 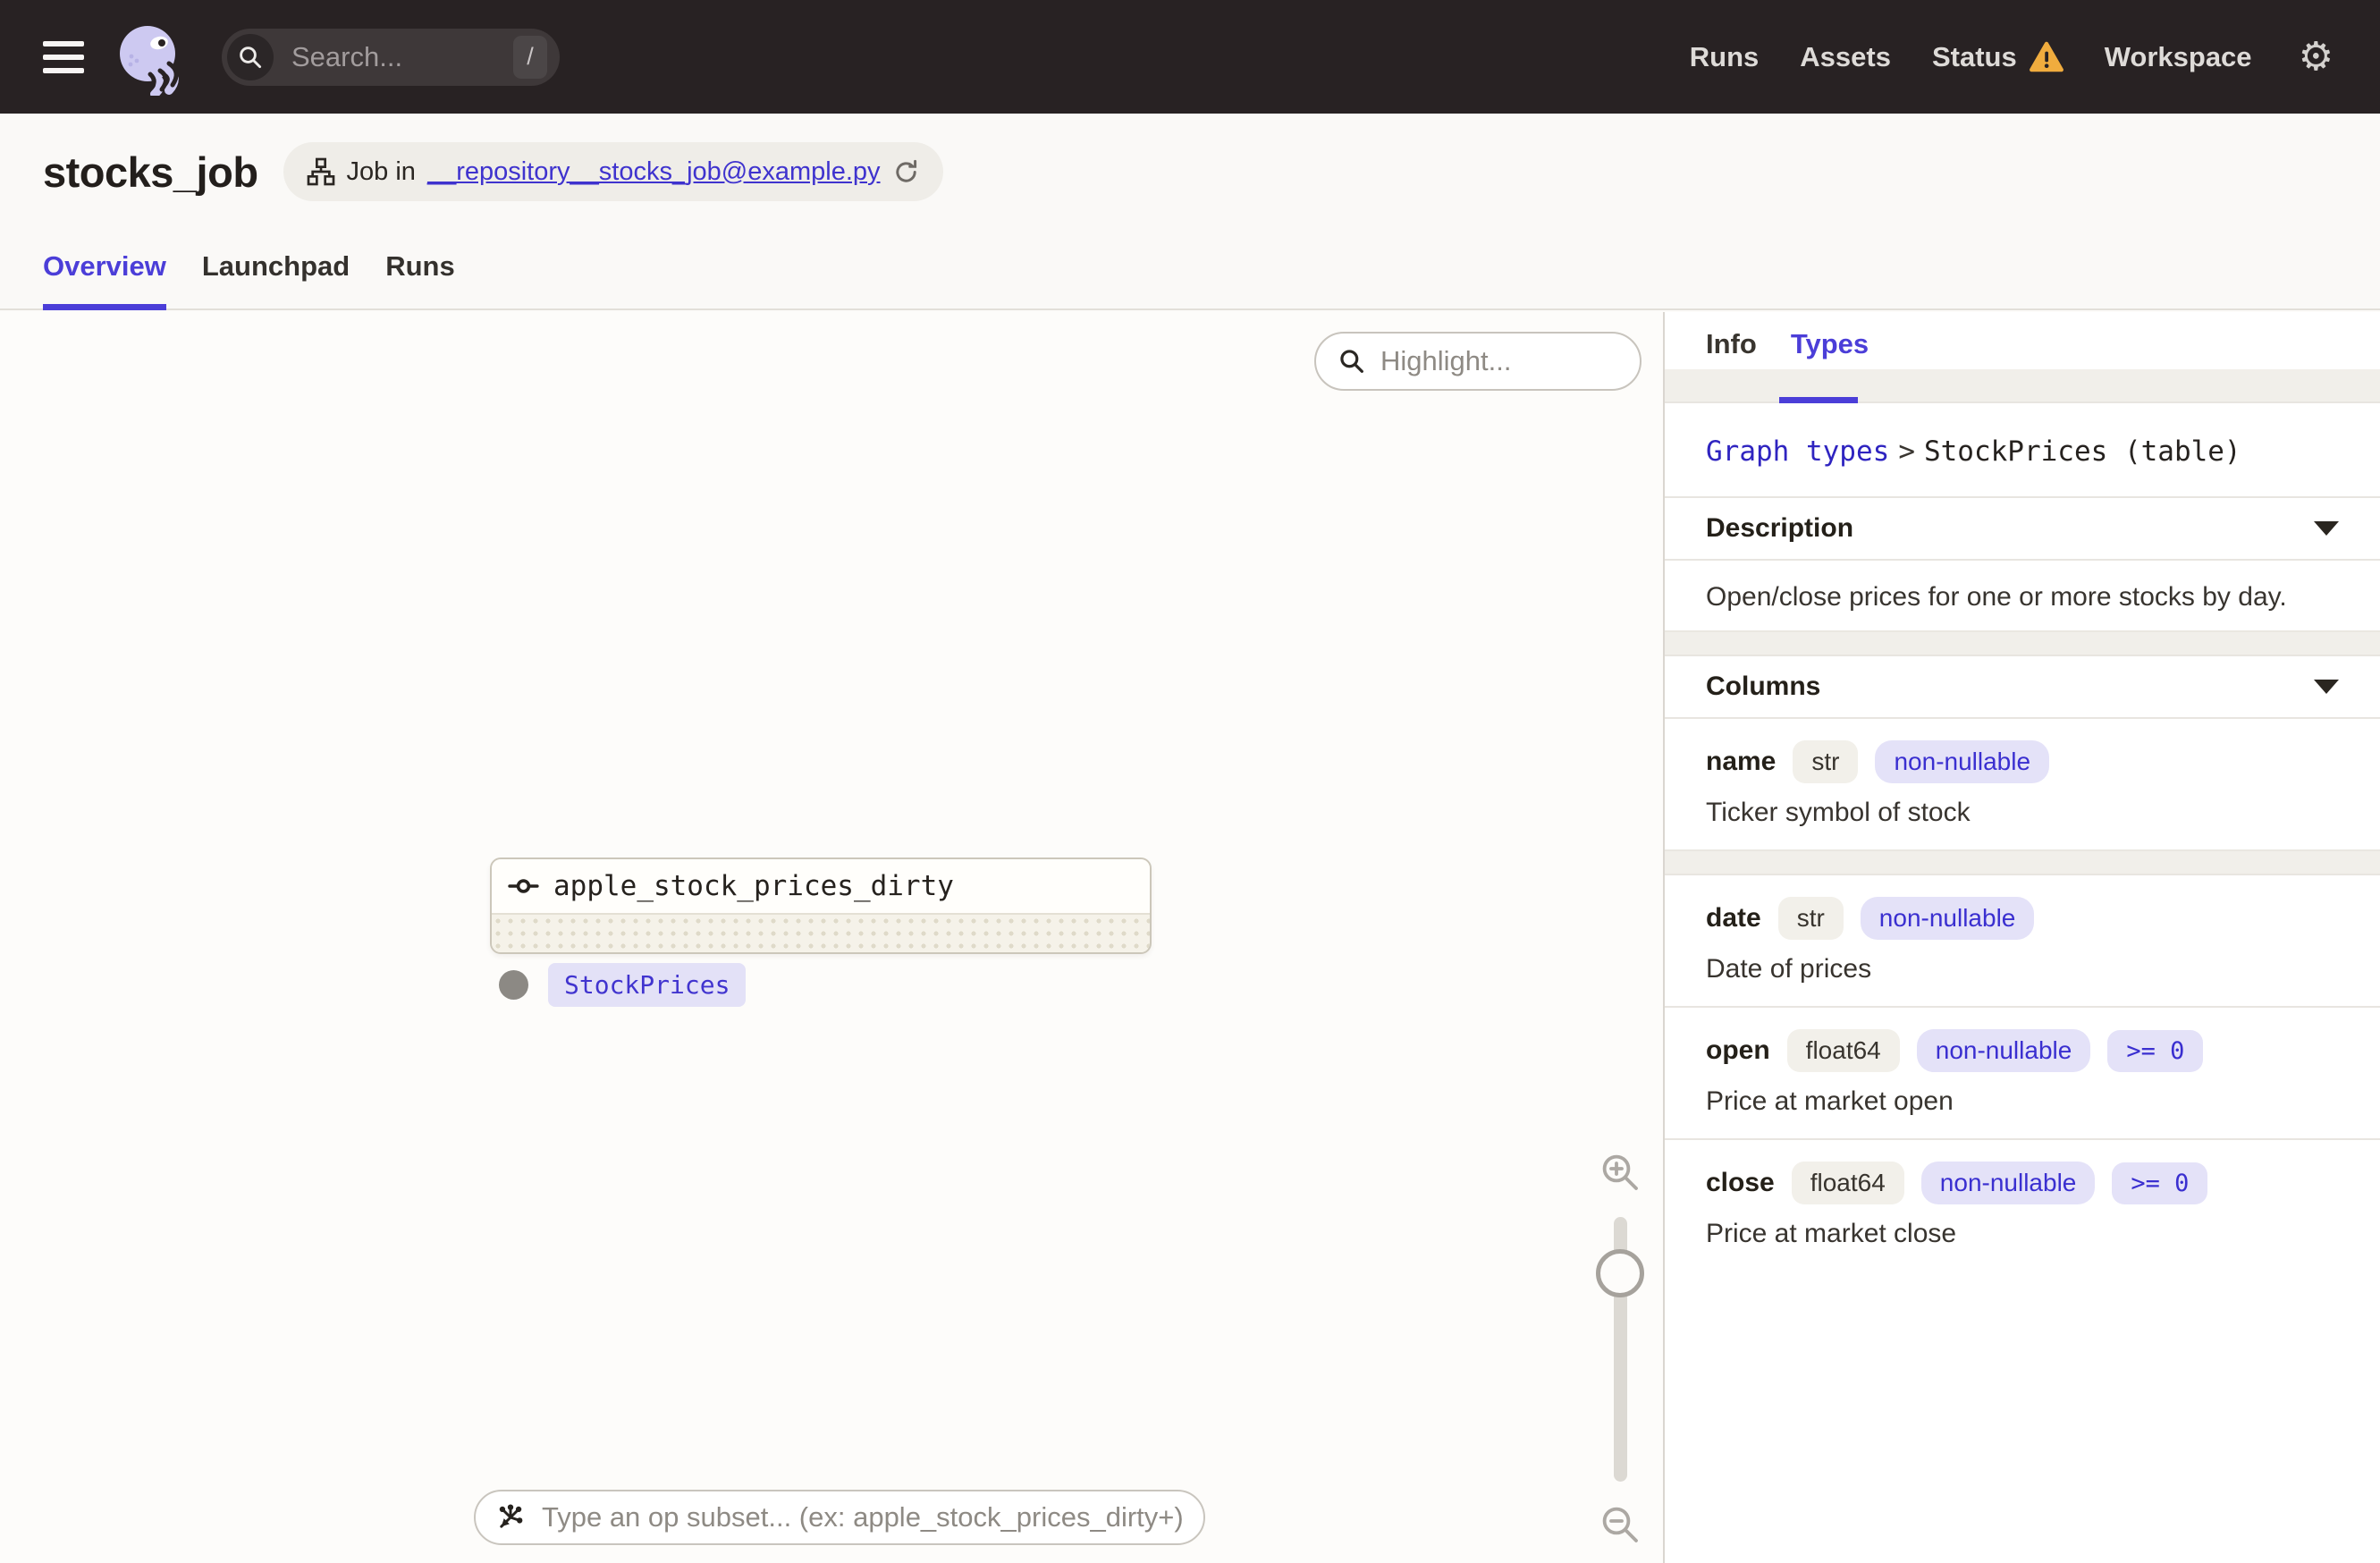 I want to click on refresh-icon, so click(x=906, y=172).